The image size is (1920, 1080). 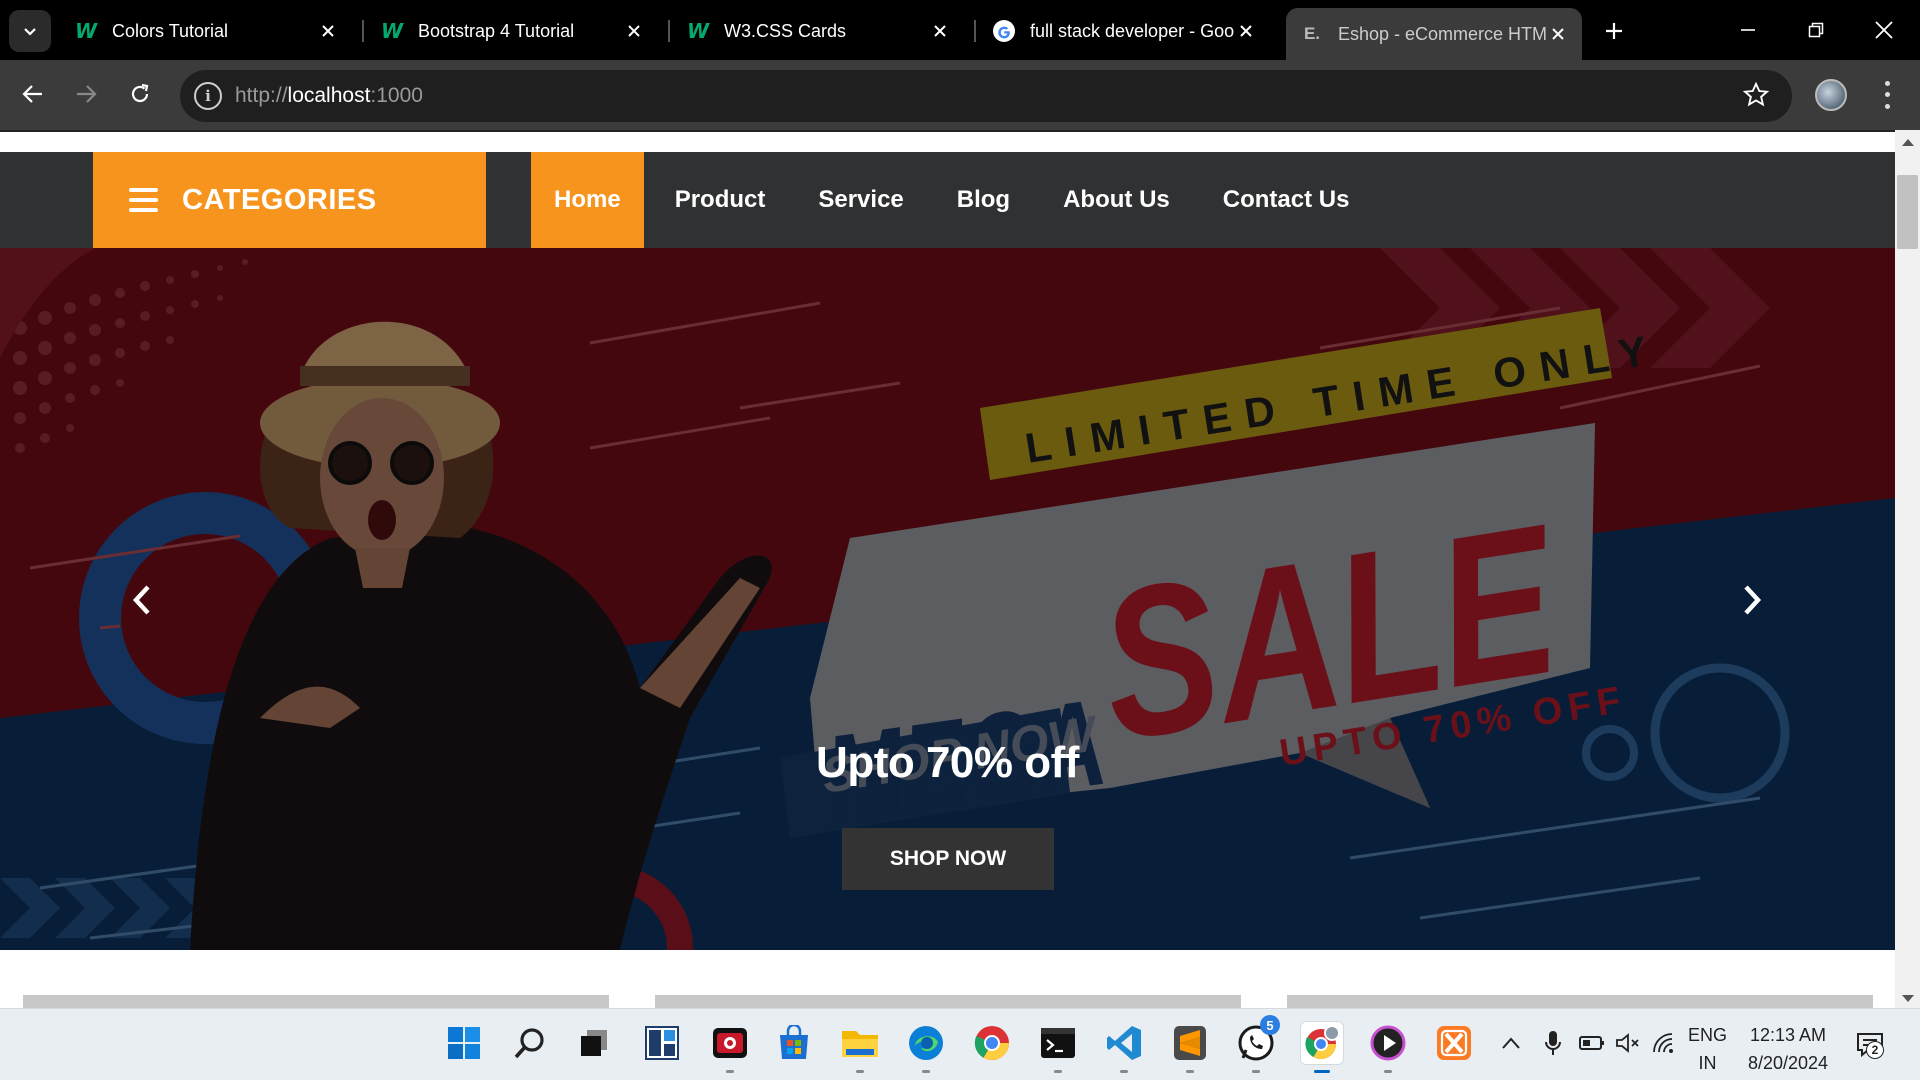 What do you see at coordinates (1816, 30) in the screenshot?
I see `restore-button` at bounding box center [1816, 30].